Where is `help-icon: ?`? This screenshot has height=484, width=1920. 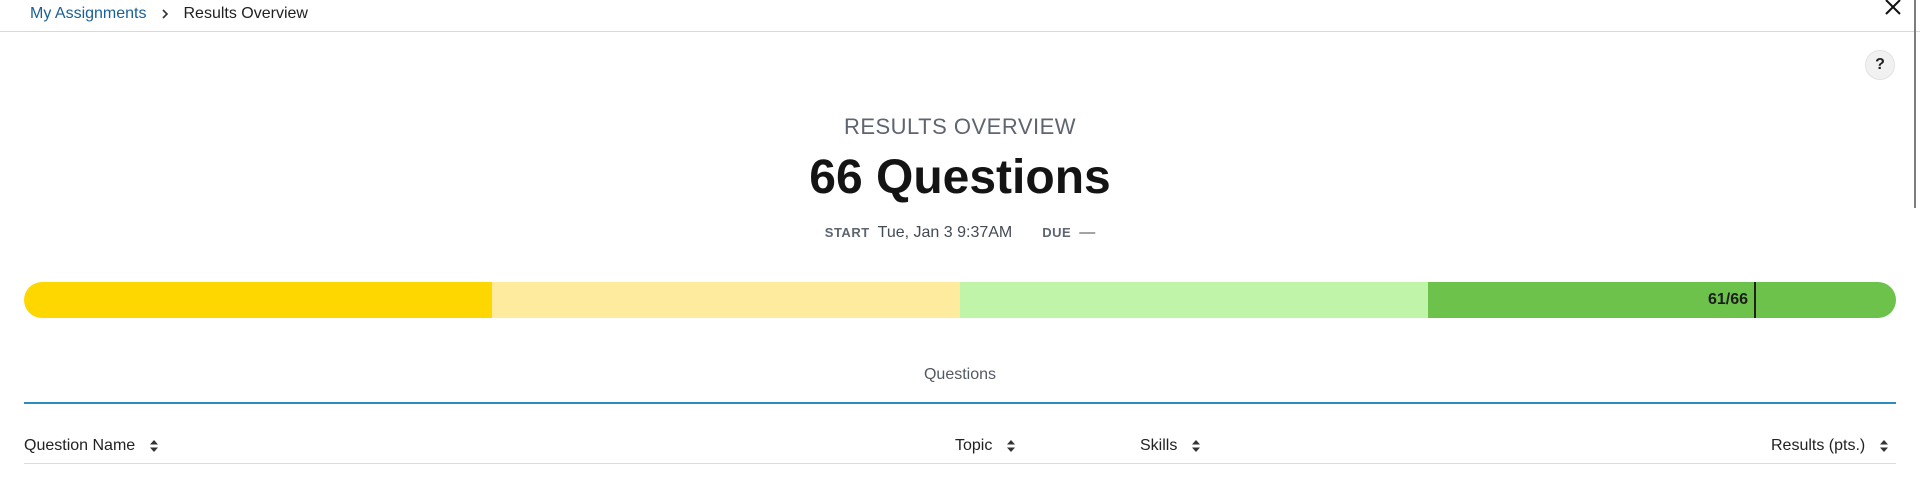 help-icon: ? is located at coordinates (1880, 64).